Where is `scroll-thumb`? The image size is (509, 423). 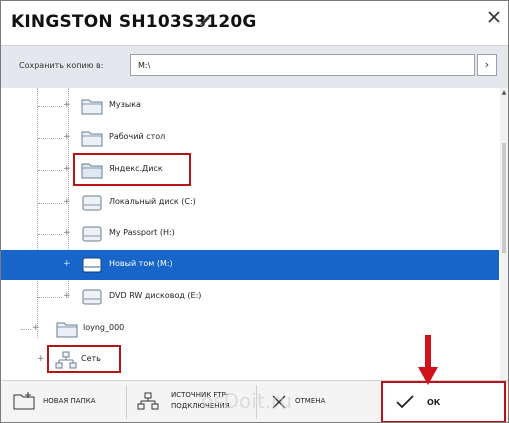
scroll-thumb is located at coordinates (504, 198).